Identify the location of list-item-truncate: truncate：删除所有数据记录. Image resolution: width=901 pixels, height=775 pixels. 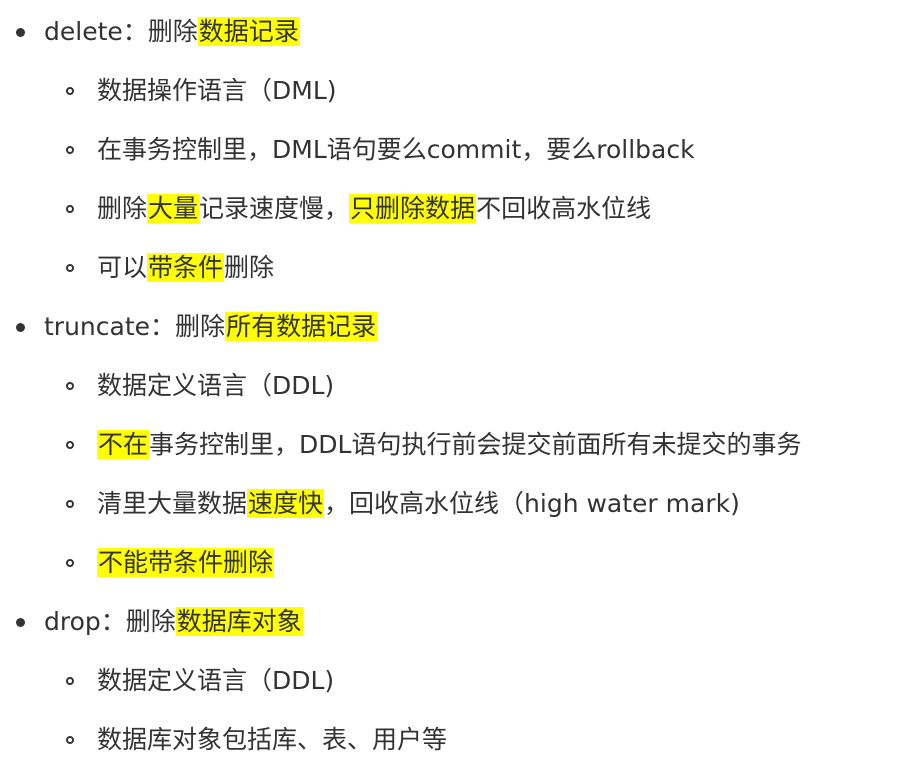
(211, 327).